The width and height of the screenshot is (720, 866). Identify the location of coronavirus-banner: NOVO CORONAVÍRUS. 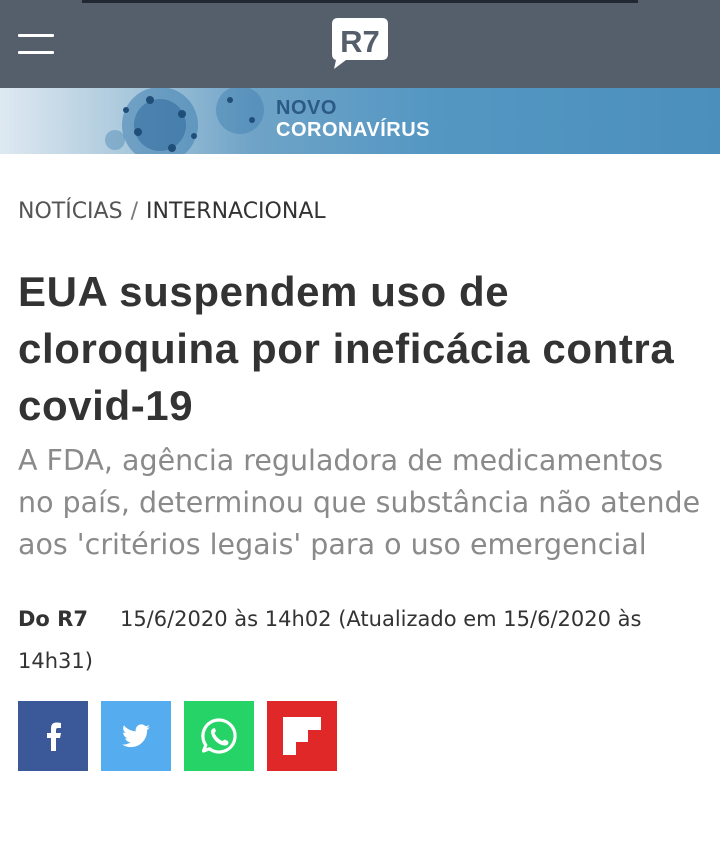
(360, 121).